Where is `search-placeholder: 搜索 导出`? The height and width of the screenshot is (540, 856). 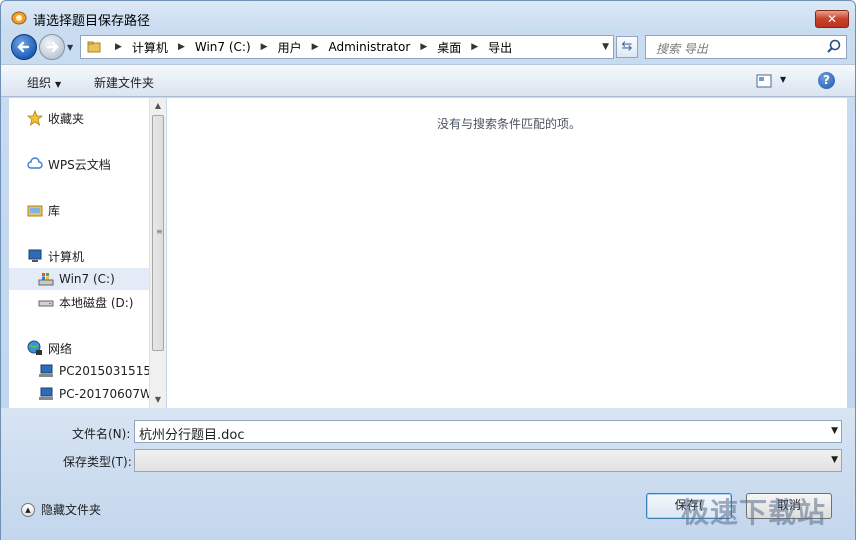 search-placeholder: 搜索 导出 is located at coordinates (682, 49).